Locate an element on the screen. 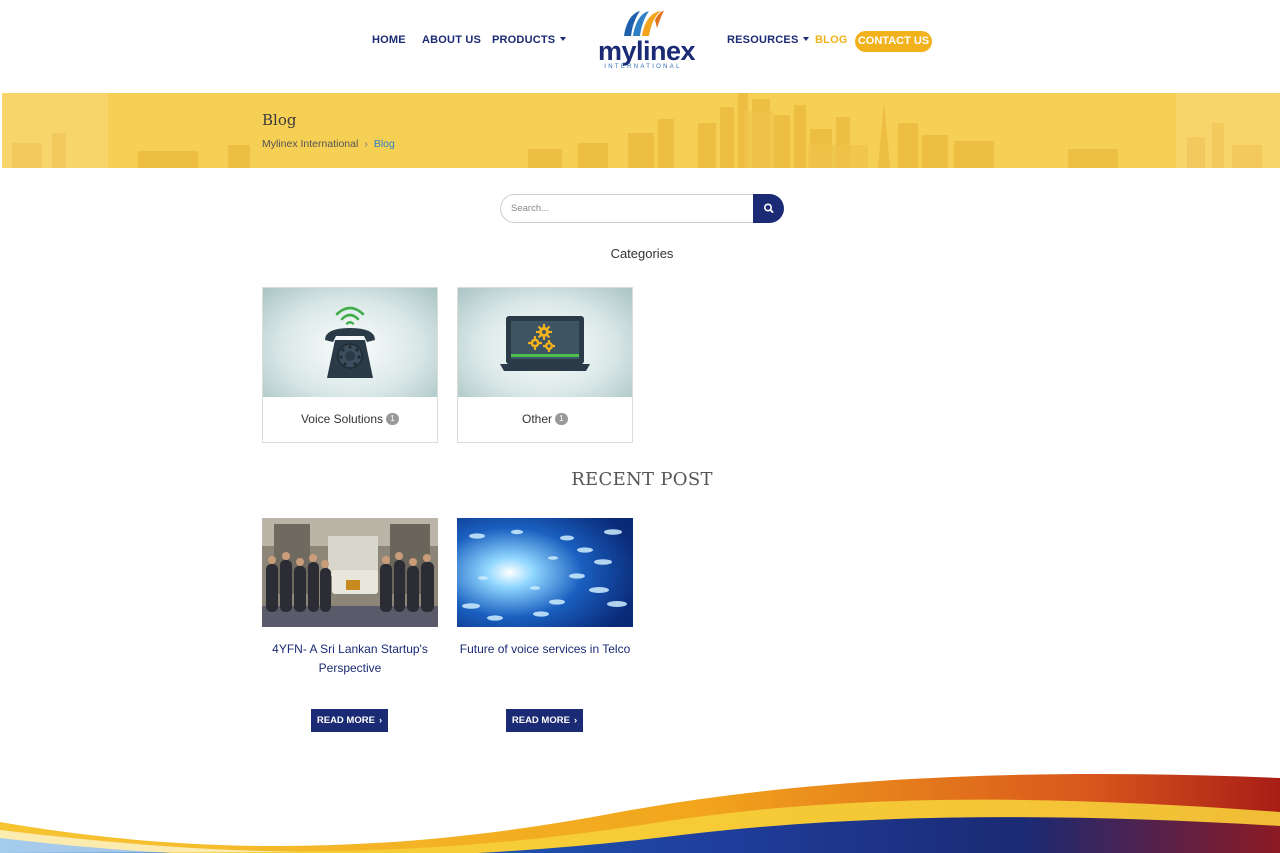 This screenshot has height=853, width=1280. post-card: 4YFN- A Sri Lankan Startup's Perspective is located at coordinates (350, 596).